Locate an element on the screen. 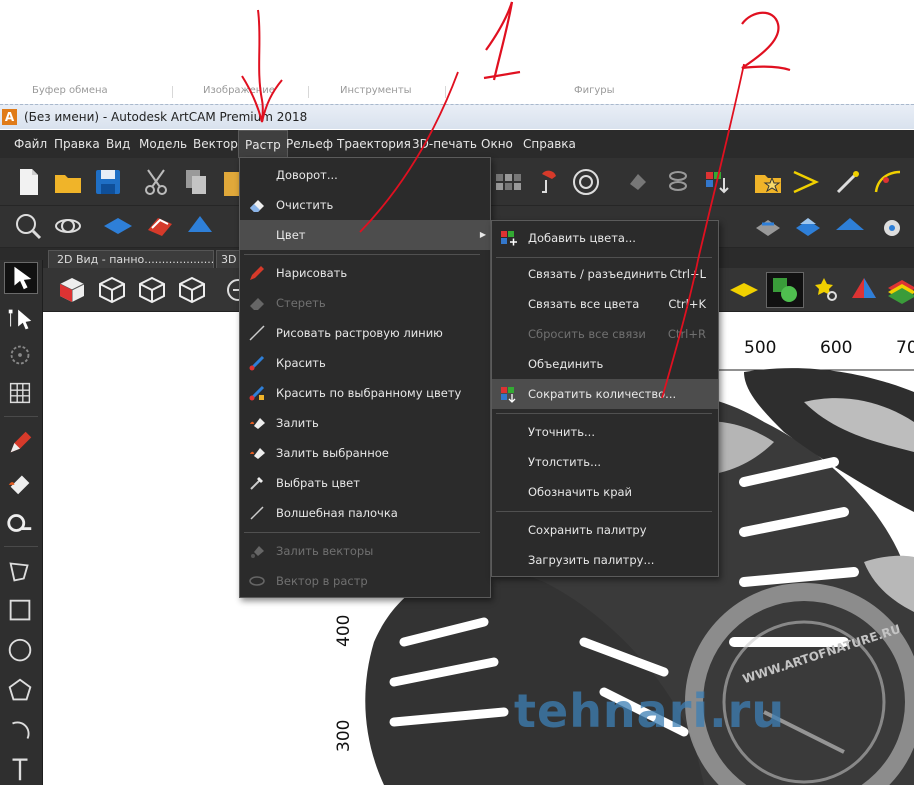  text-tool is located at coordinates (21, 769).